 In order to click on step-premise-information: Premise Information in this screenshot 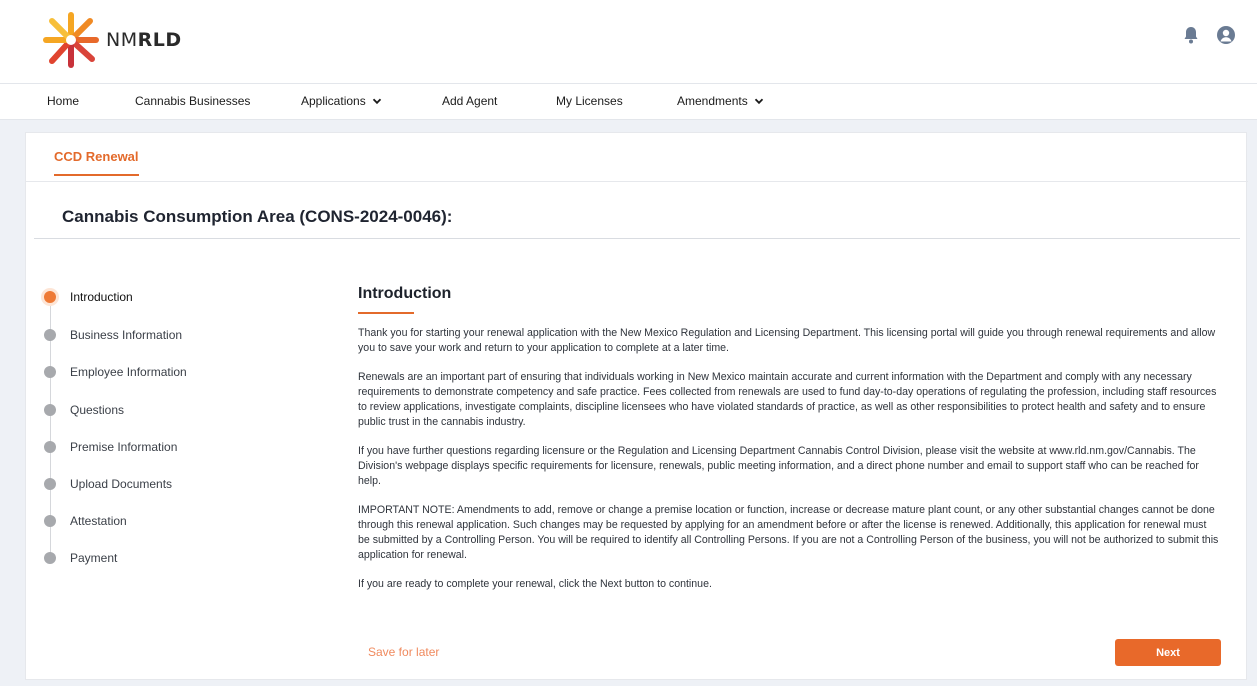, I will do `click(110, 447)`.